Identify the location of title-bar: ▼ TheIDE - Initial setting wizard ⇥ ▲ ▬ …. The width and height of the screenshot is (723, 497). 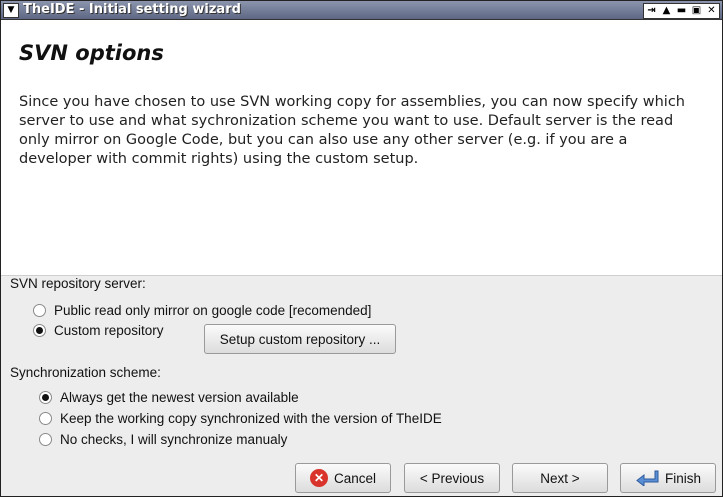
(361, 10).